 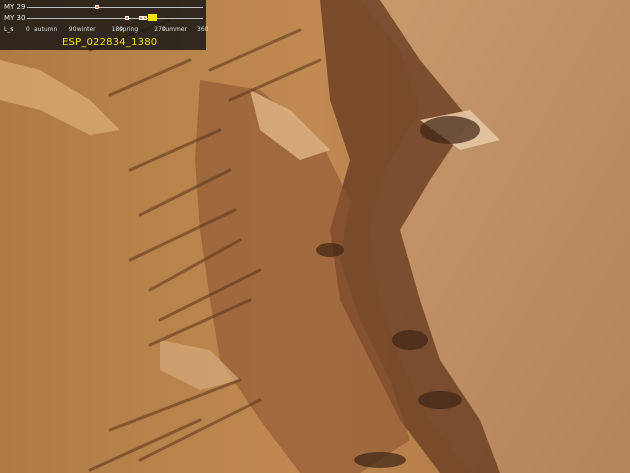 I want to click on season-label: autumn, so click(x=46, y=29).